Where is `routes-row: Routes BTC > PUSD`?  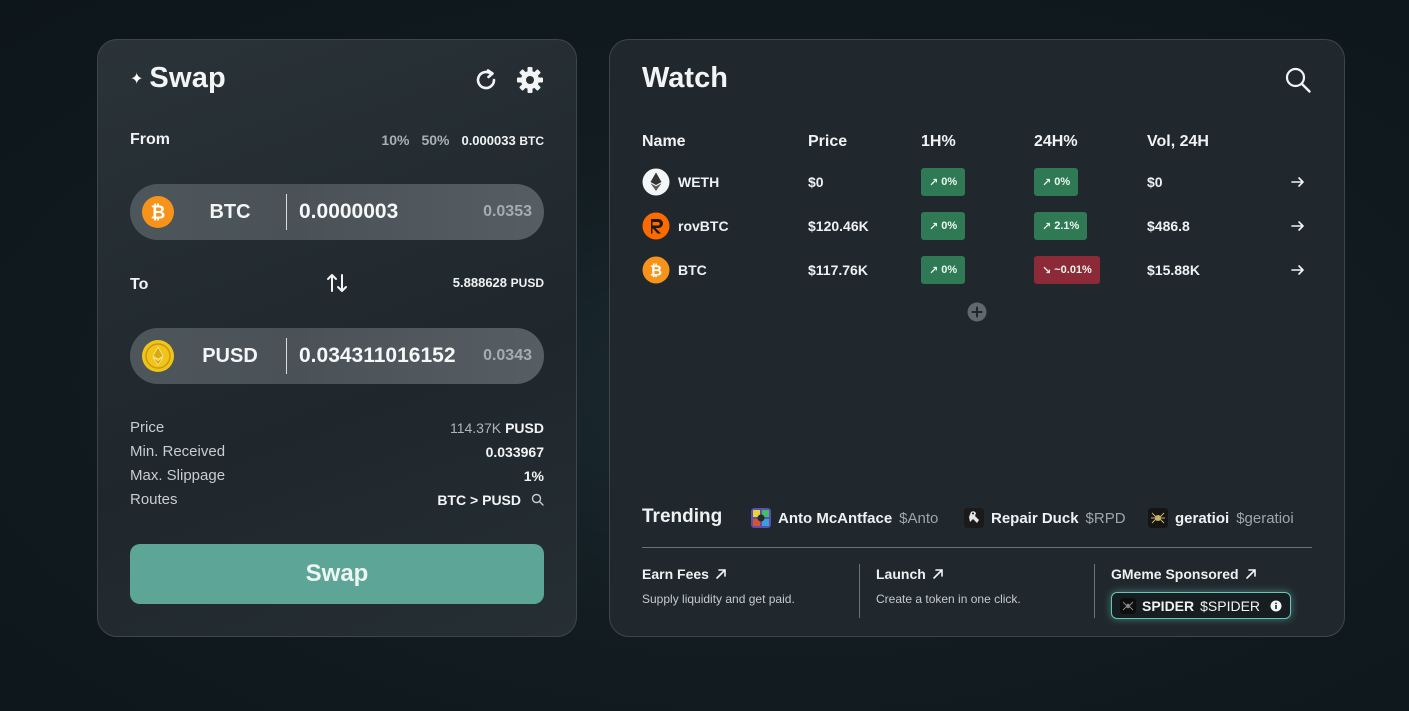
routes-row: Routes BTC > PUSD is located at coordinates (337, 499).